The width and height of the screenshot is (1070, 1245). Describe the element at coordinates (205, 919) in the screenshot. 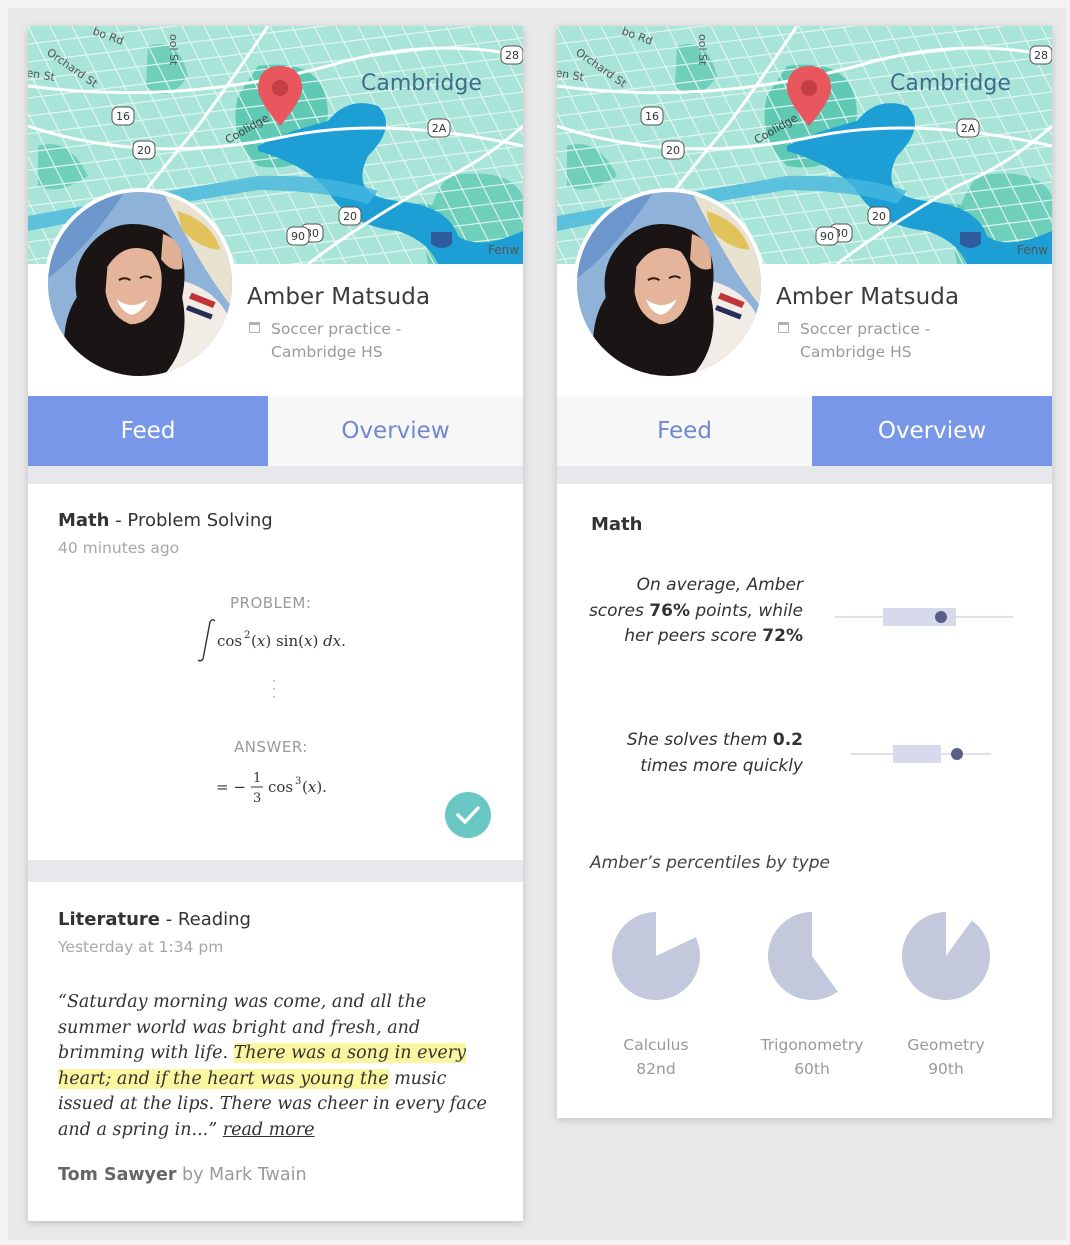

I see `activity-type: - Reading` at that location.